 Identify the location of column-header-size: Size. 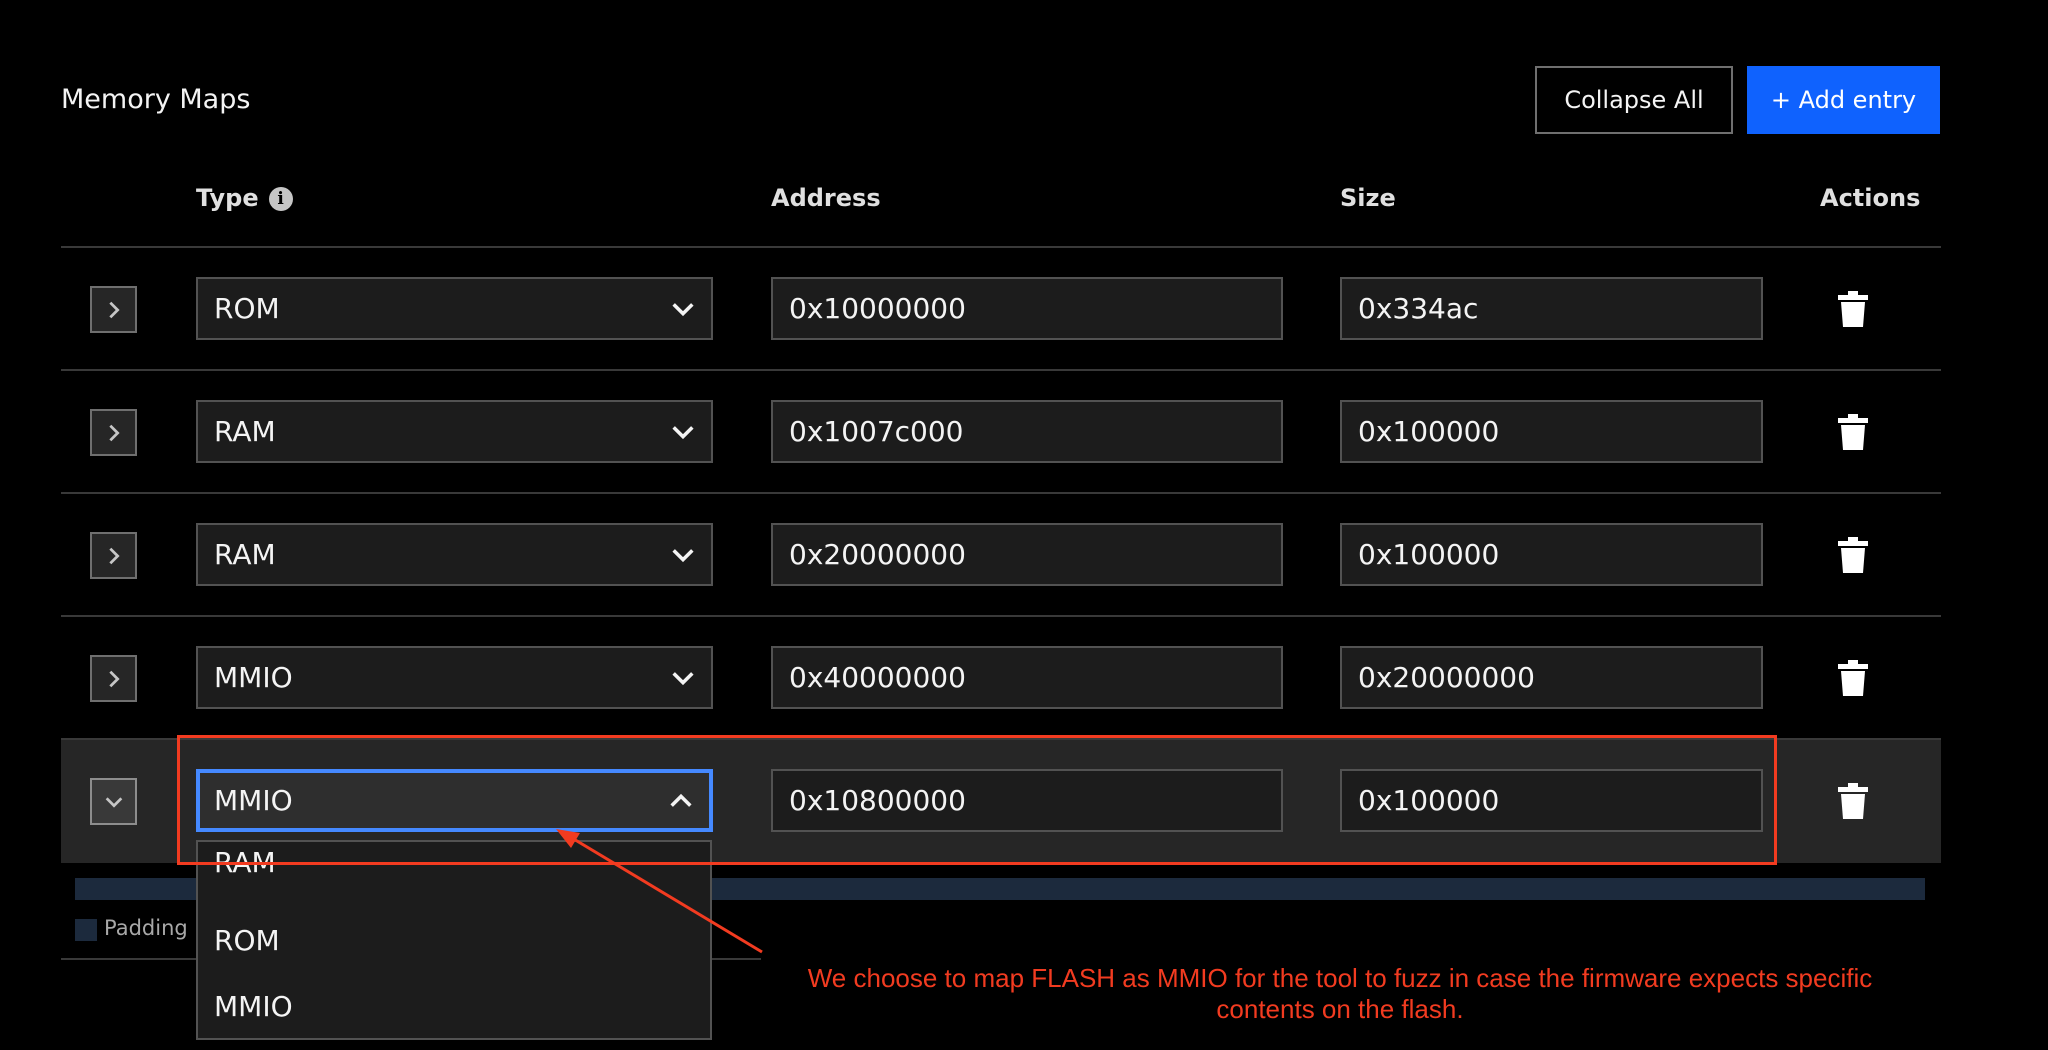
(1368, 198).